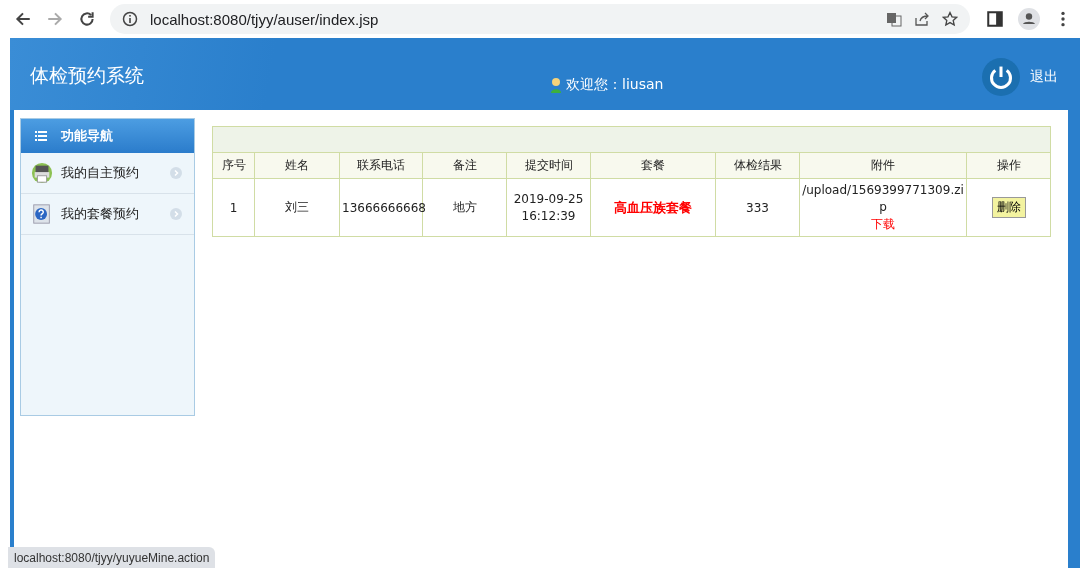  What do you see at coordinates (653, 165) in the screenshot?
I see `column-header: 套餐` at bounding box center [653, 165].